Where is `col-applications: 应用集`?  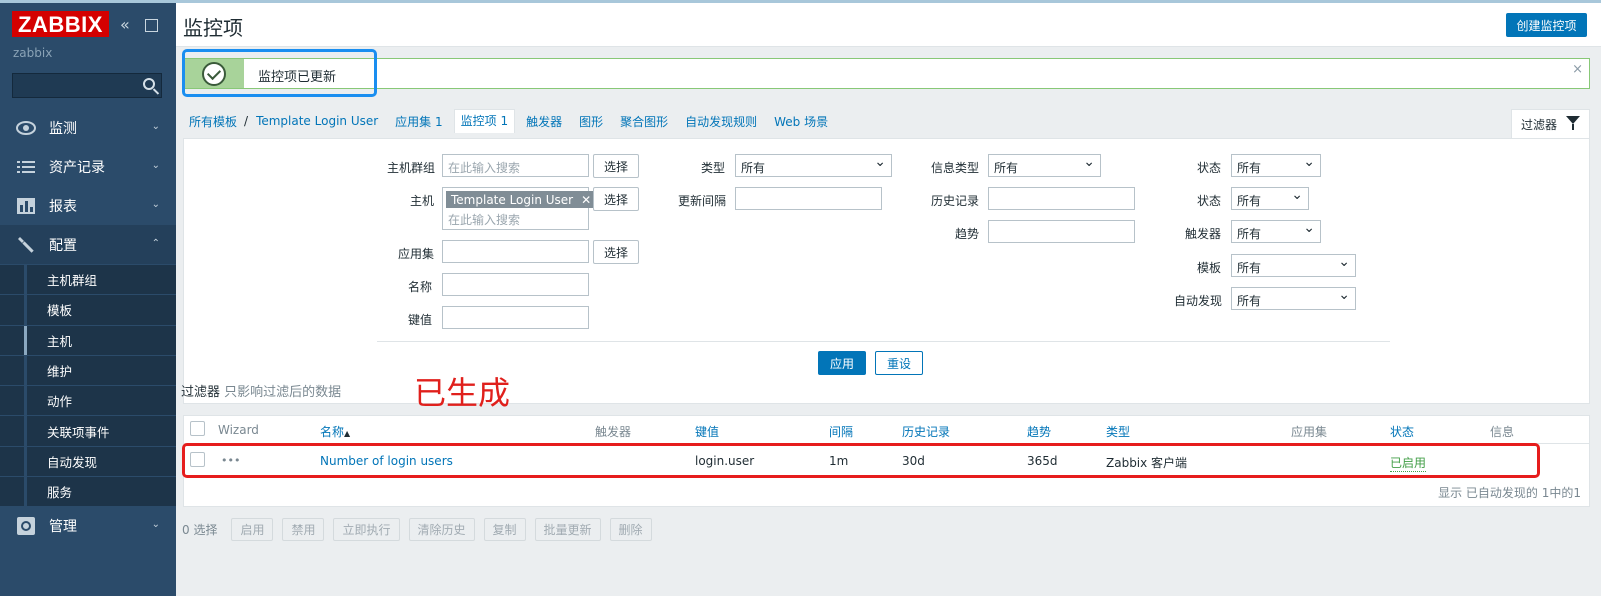 col-applications: 应用集 is located at coordinates (1309, 432).